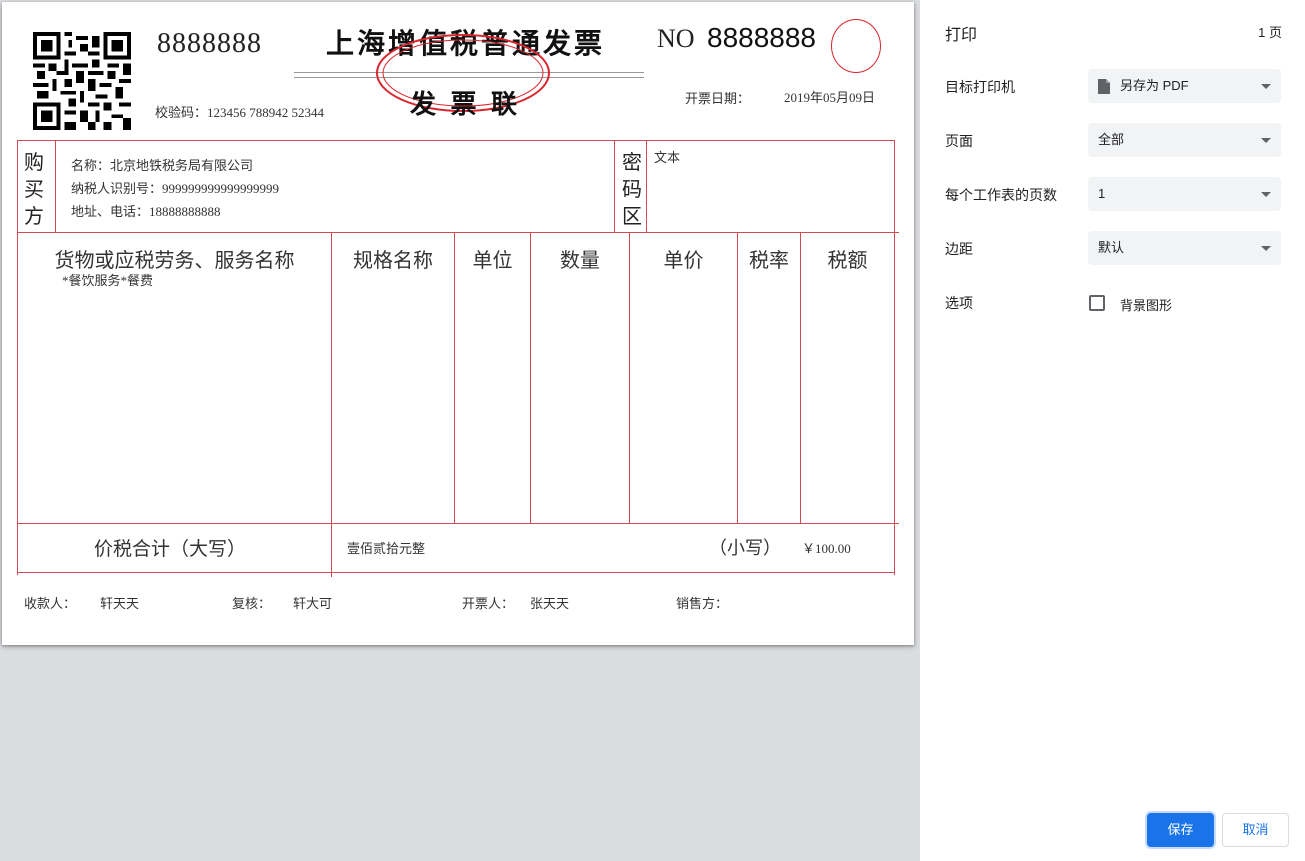 The height and width of the screenshot is (861, 1305). What do you see at coordinates (1104, 86) in the screenshot?
I see `file-icon` at bounding box center [1104, 86].